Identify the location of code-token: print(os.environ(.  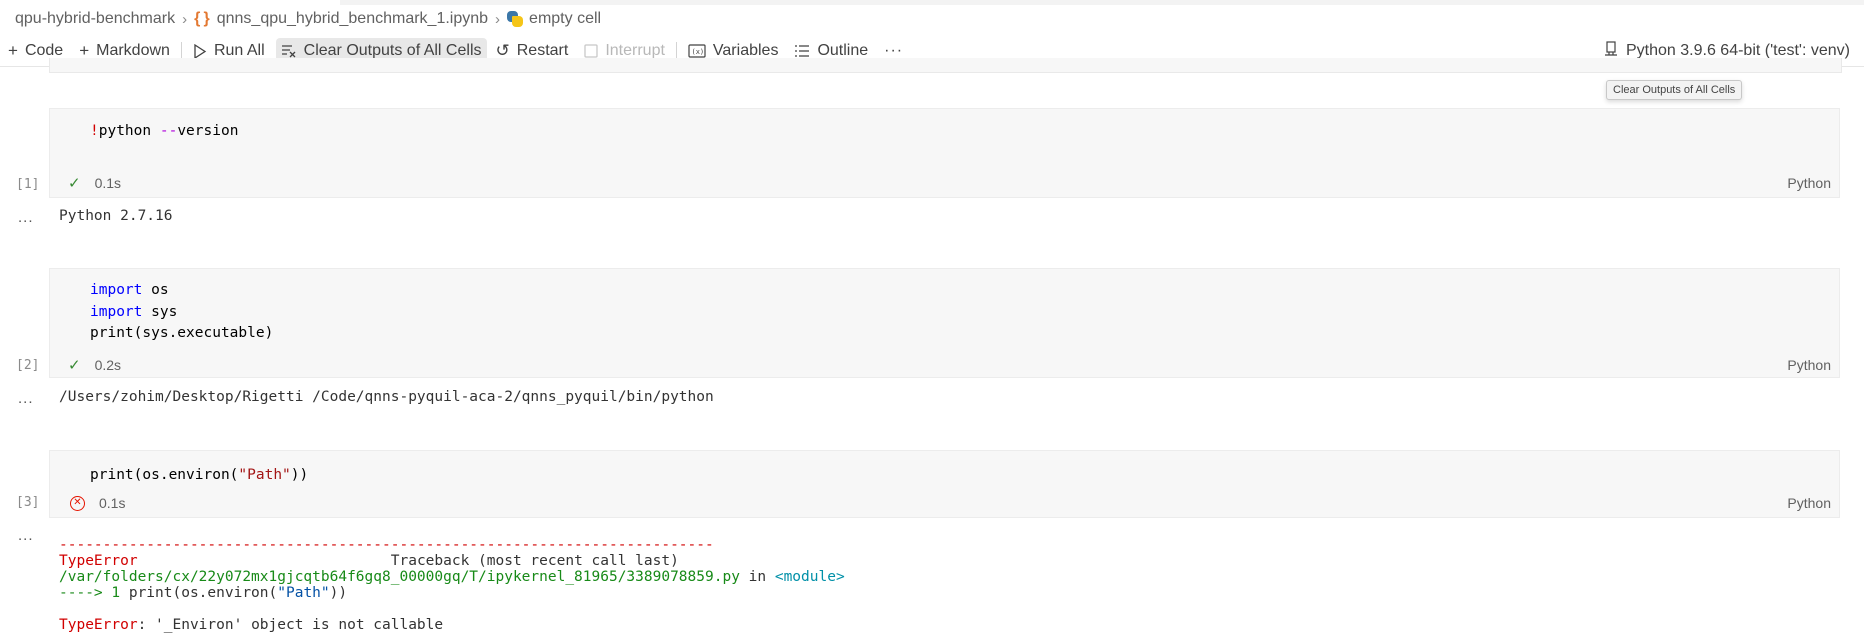
(164, 475).